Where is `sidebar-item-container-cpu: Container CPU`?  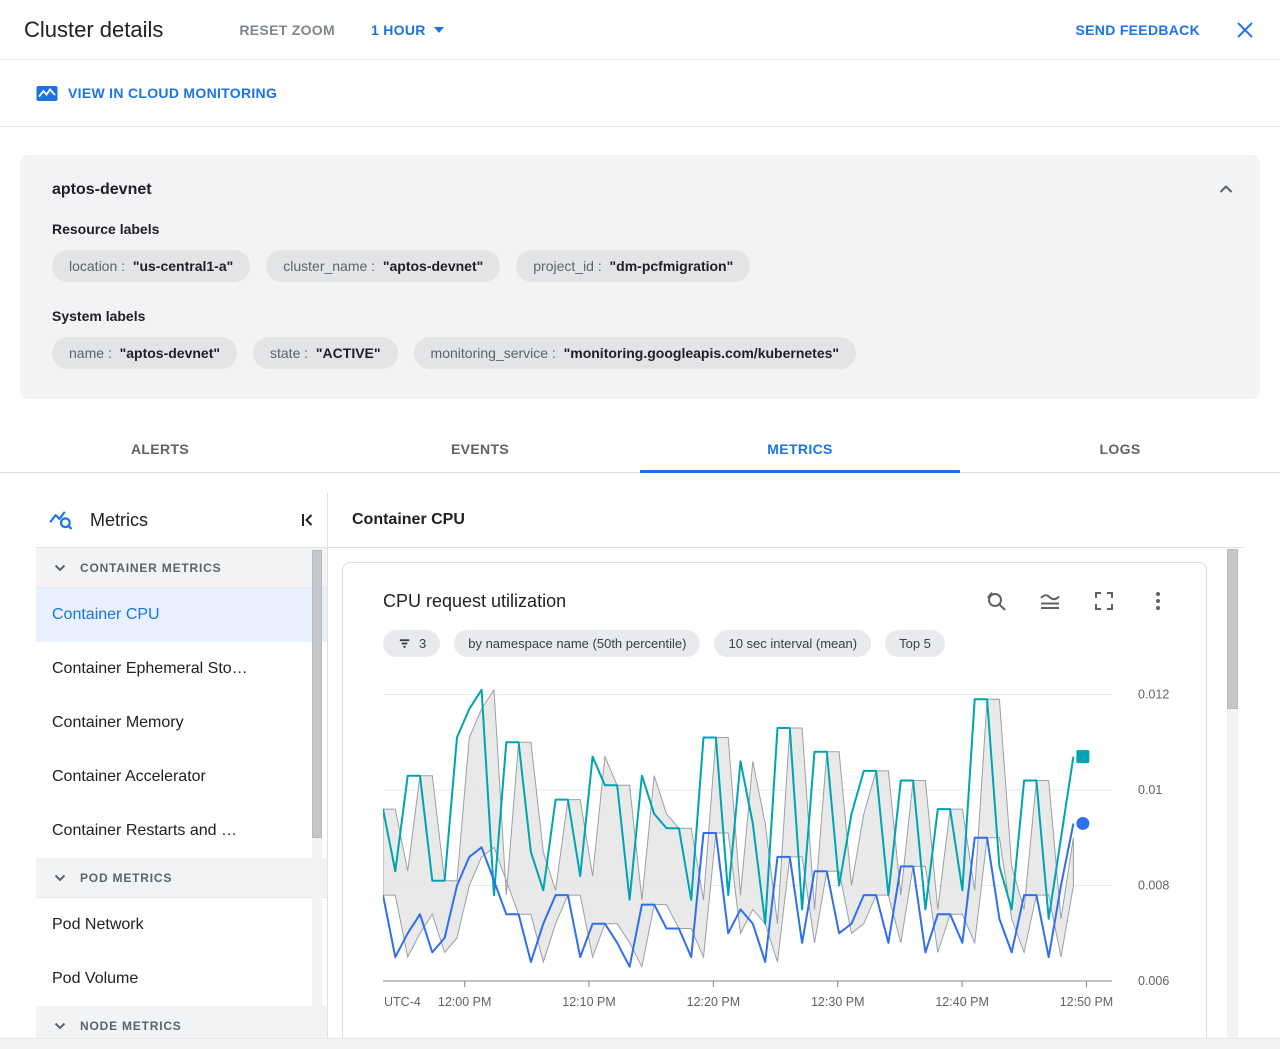 sidebar-item-container-cpu: Container CPU is located at coordinates (181, 615).